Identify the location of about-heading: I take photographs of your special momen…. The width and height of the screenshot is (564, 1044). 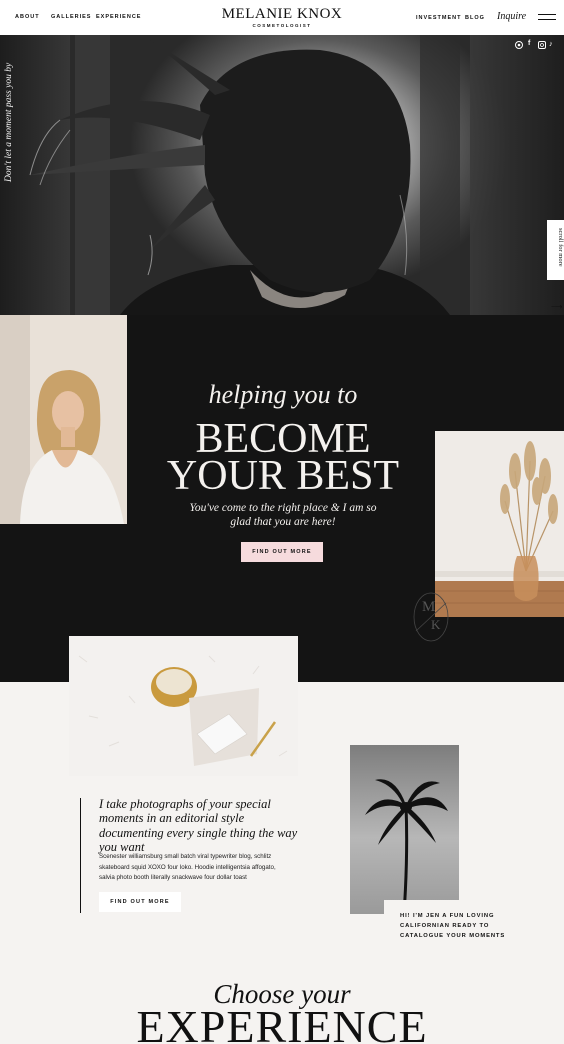
(198, 826).